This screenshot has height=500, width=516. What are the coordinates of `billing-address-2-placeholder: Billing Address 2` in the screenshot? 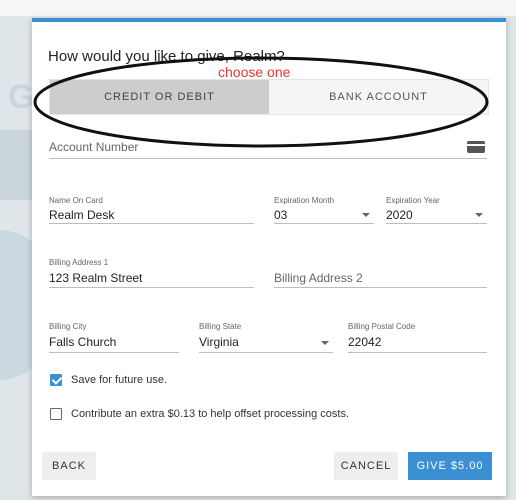 It's located at (318, 278).